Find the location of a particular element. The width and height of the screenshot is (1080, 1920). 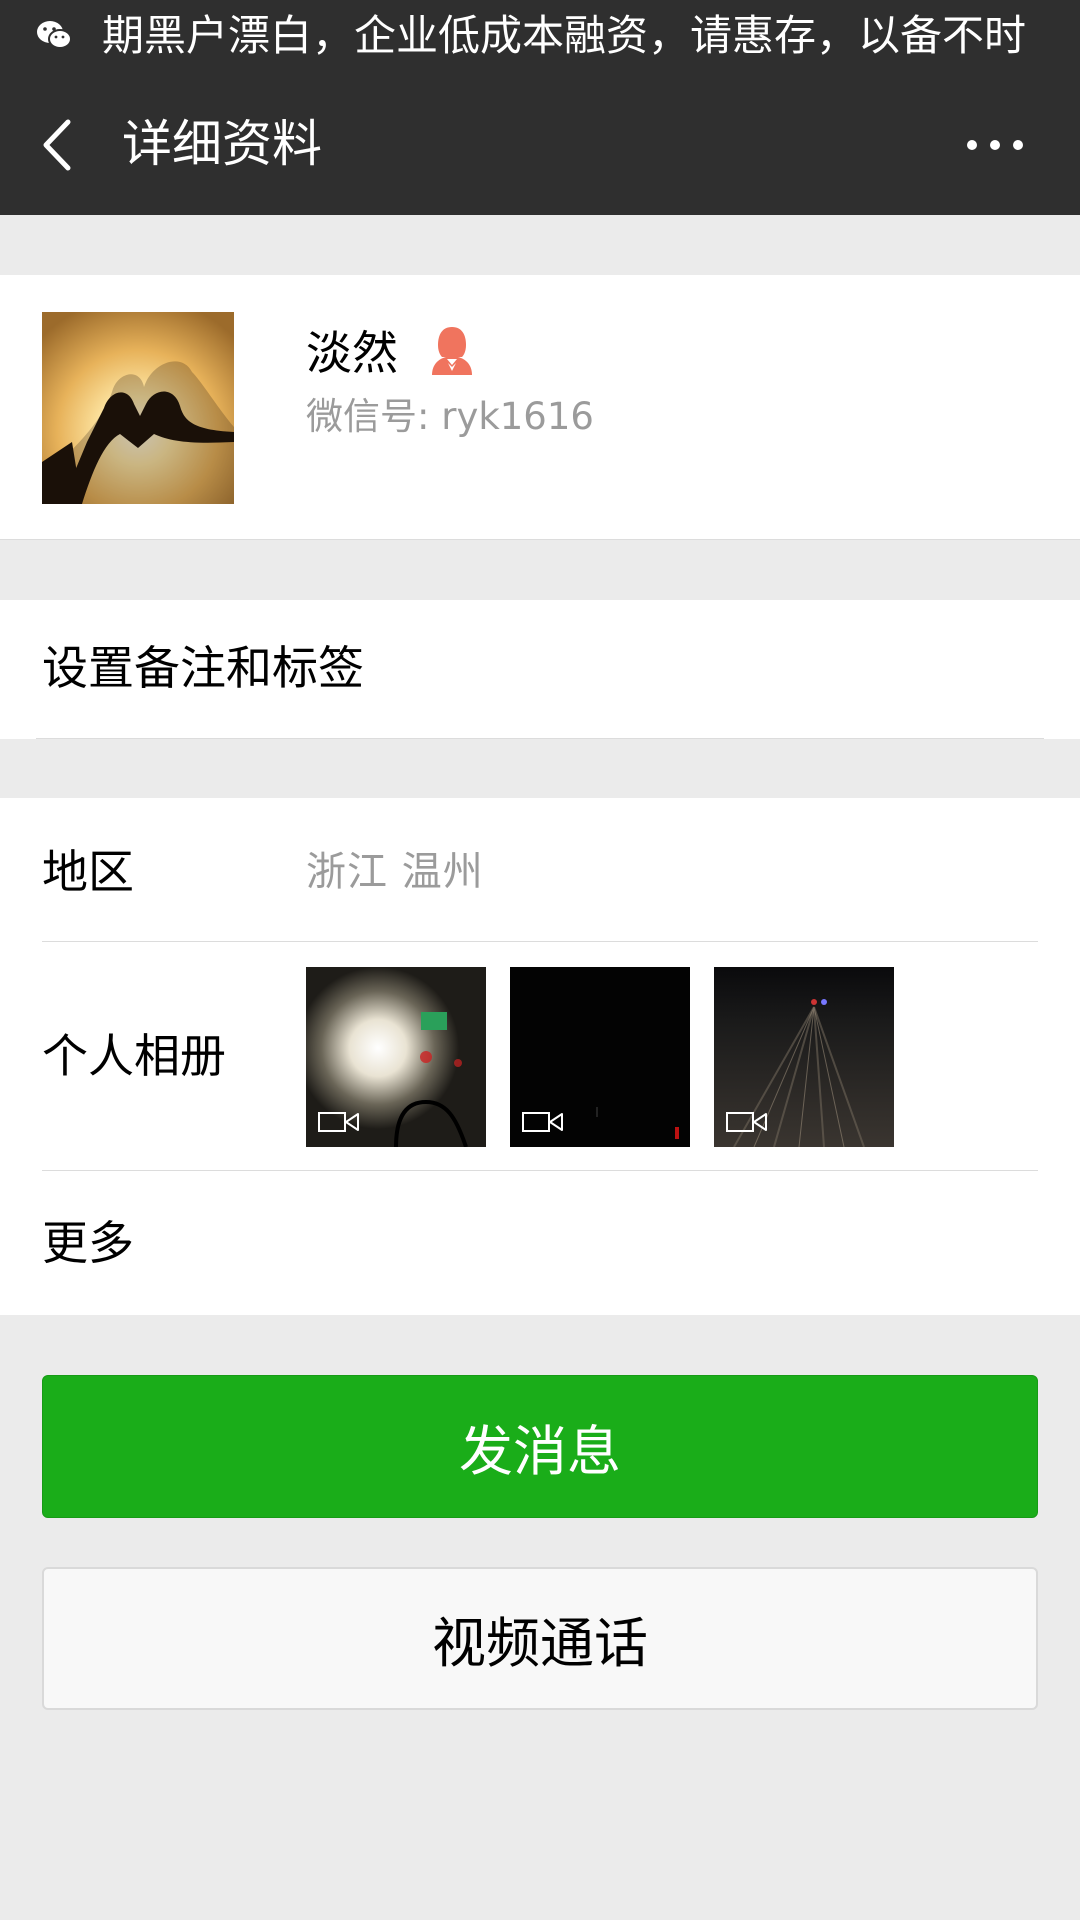

send-message-button: 发消息 is located at coordinates (540, 1446).